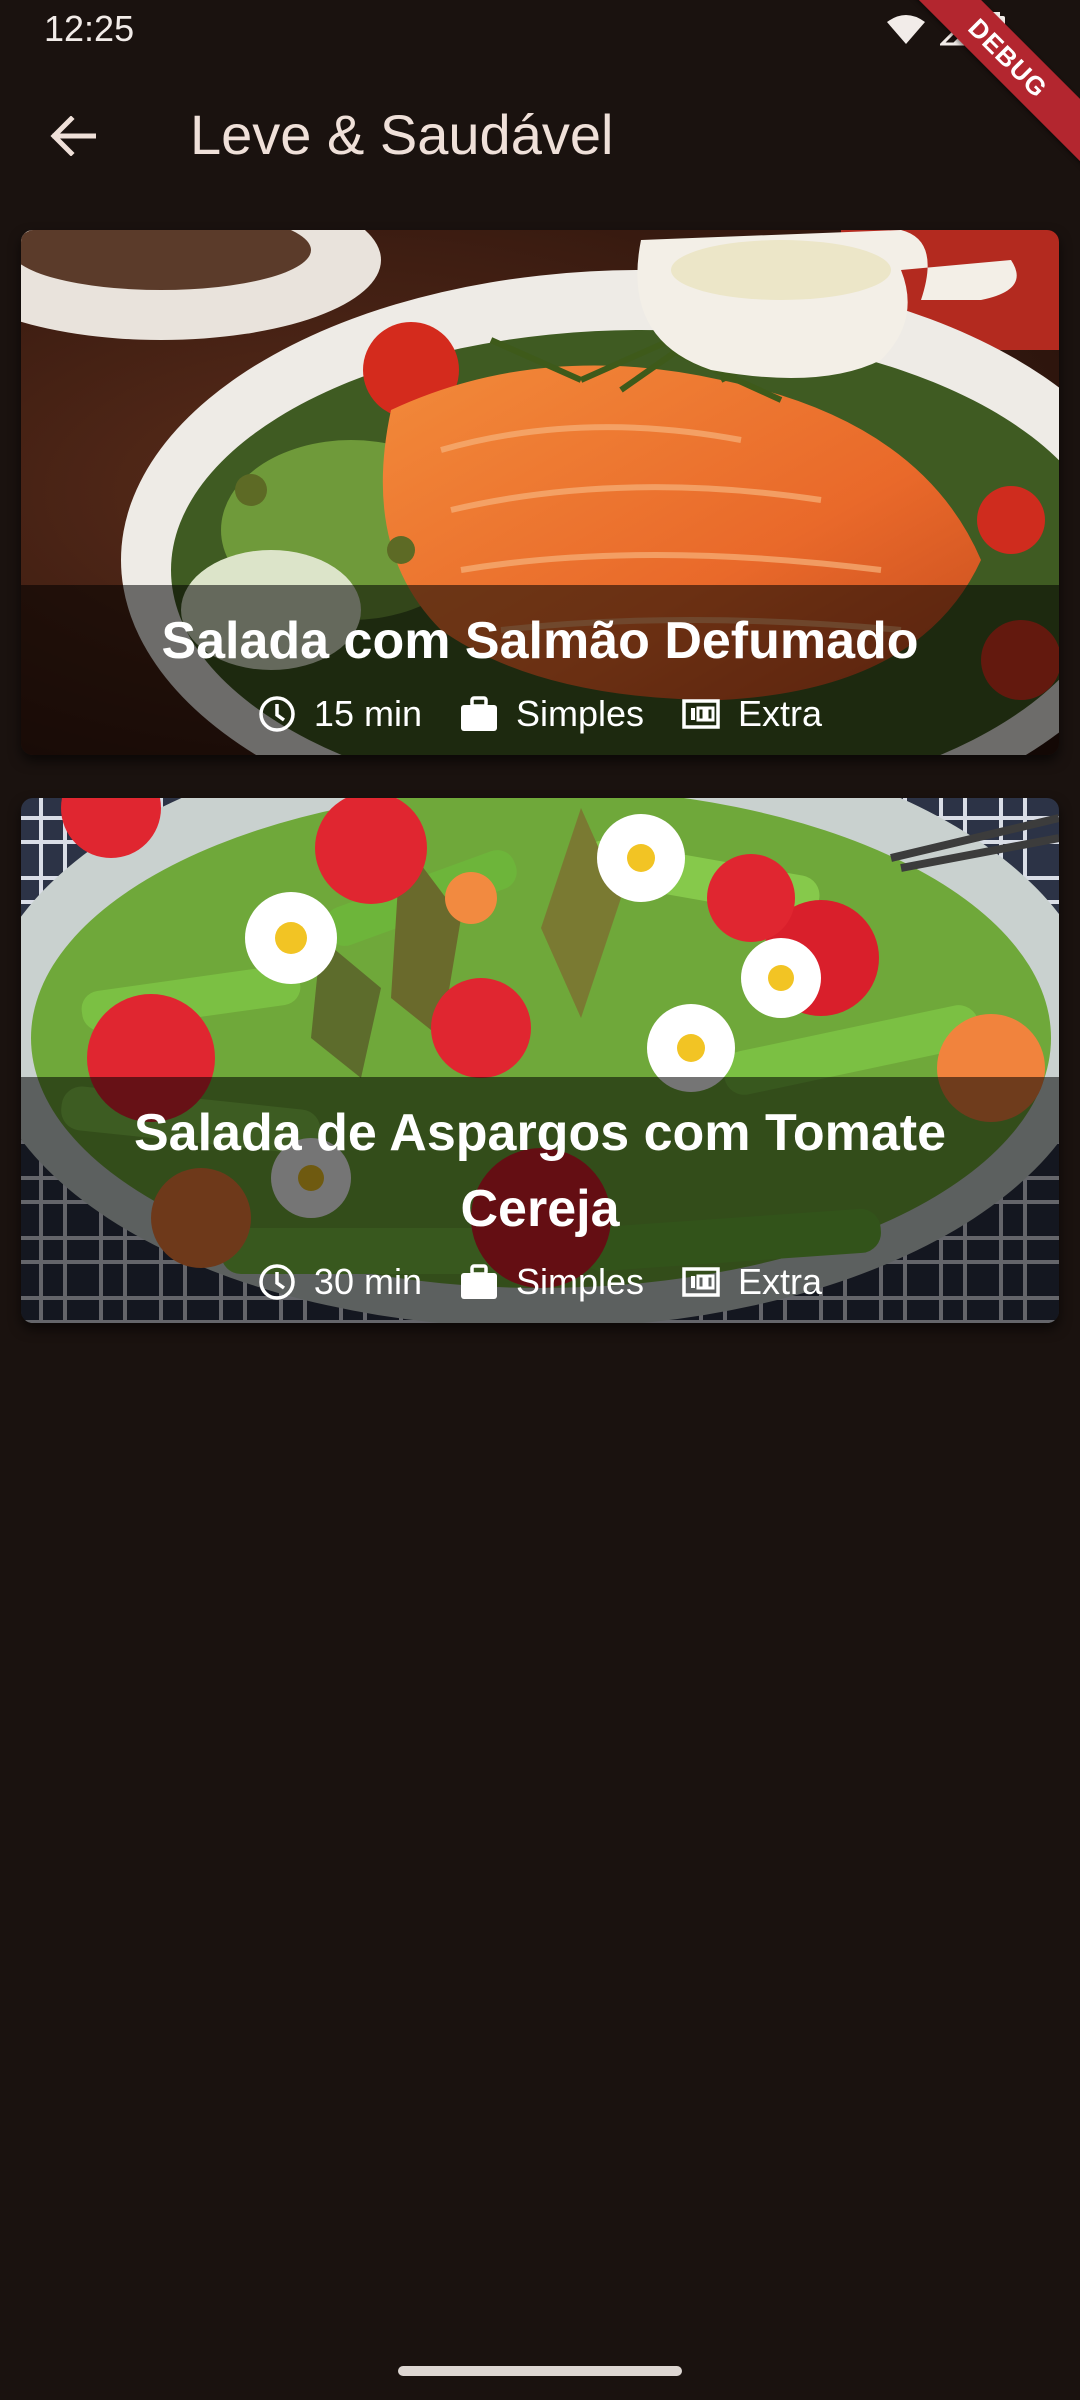 The image size is (1080, 2400). Describe the element at coordinates (367, 1281) in the screenshot. I see `meal-duration-label: 30 min` at that location.